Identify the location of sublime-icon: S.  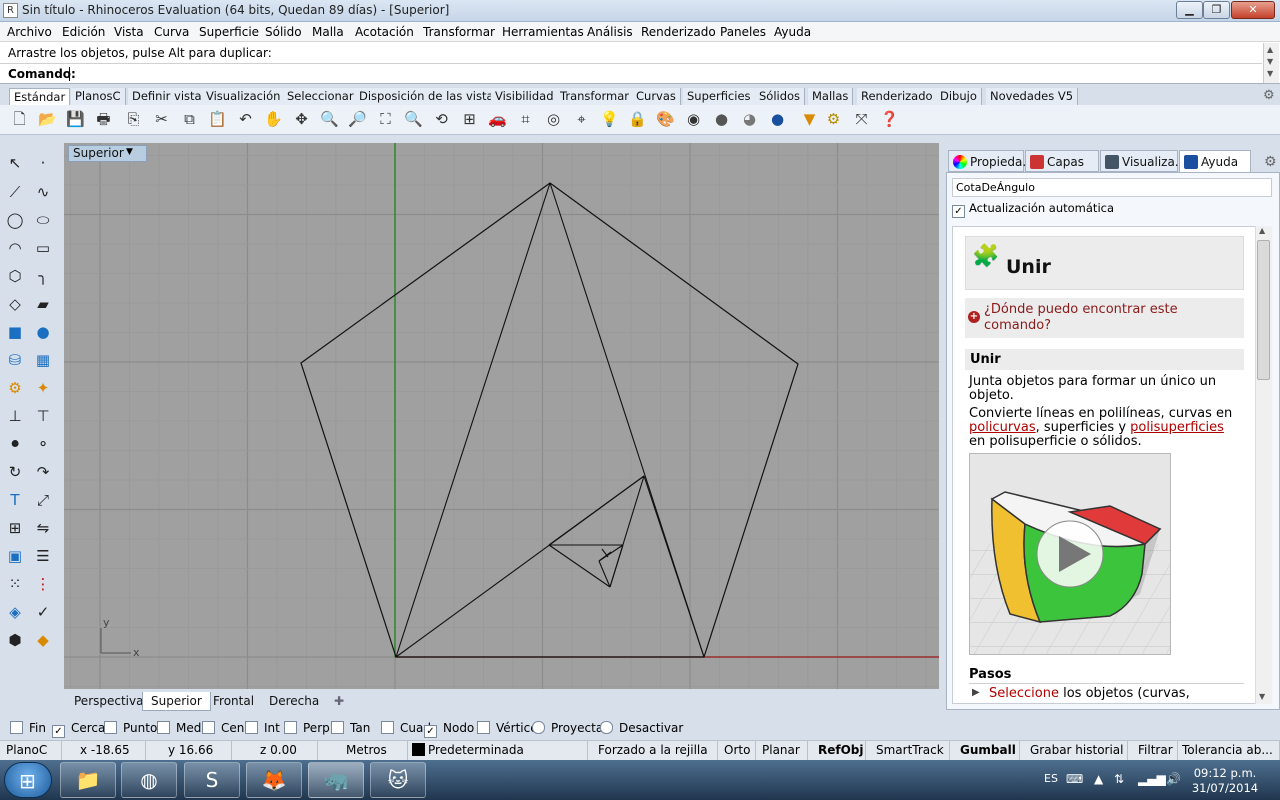
(212, 780).